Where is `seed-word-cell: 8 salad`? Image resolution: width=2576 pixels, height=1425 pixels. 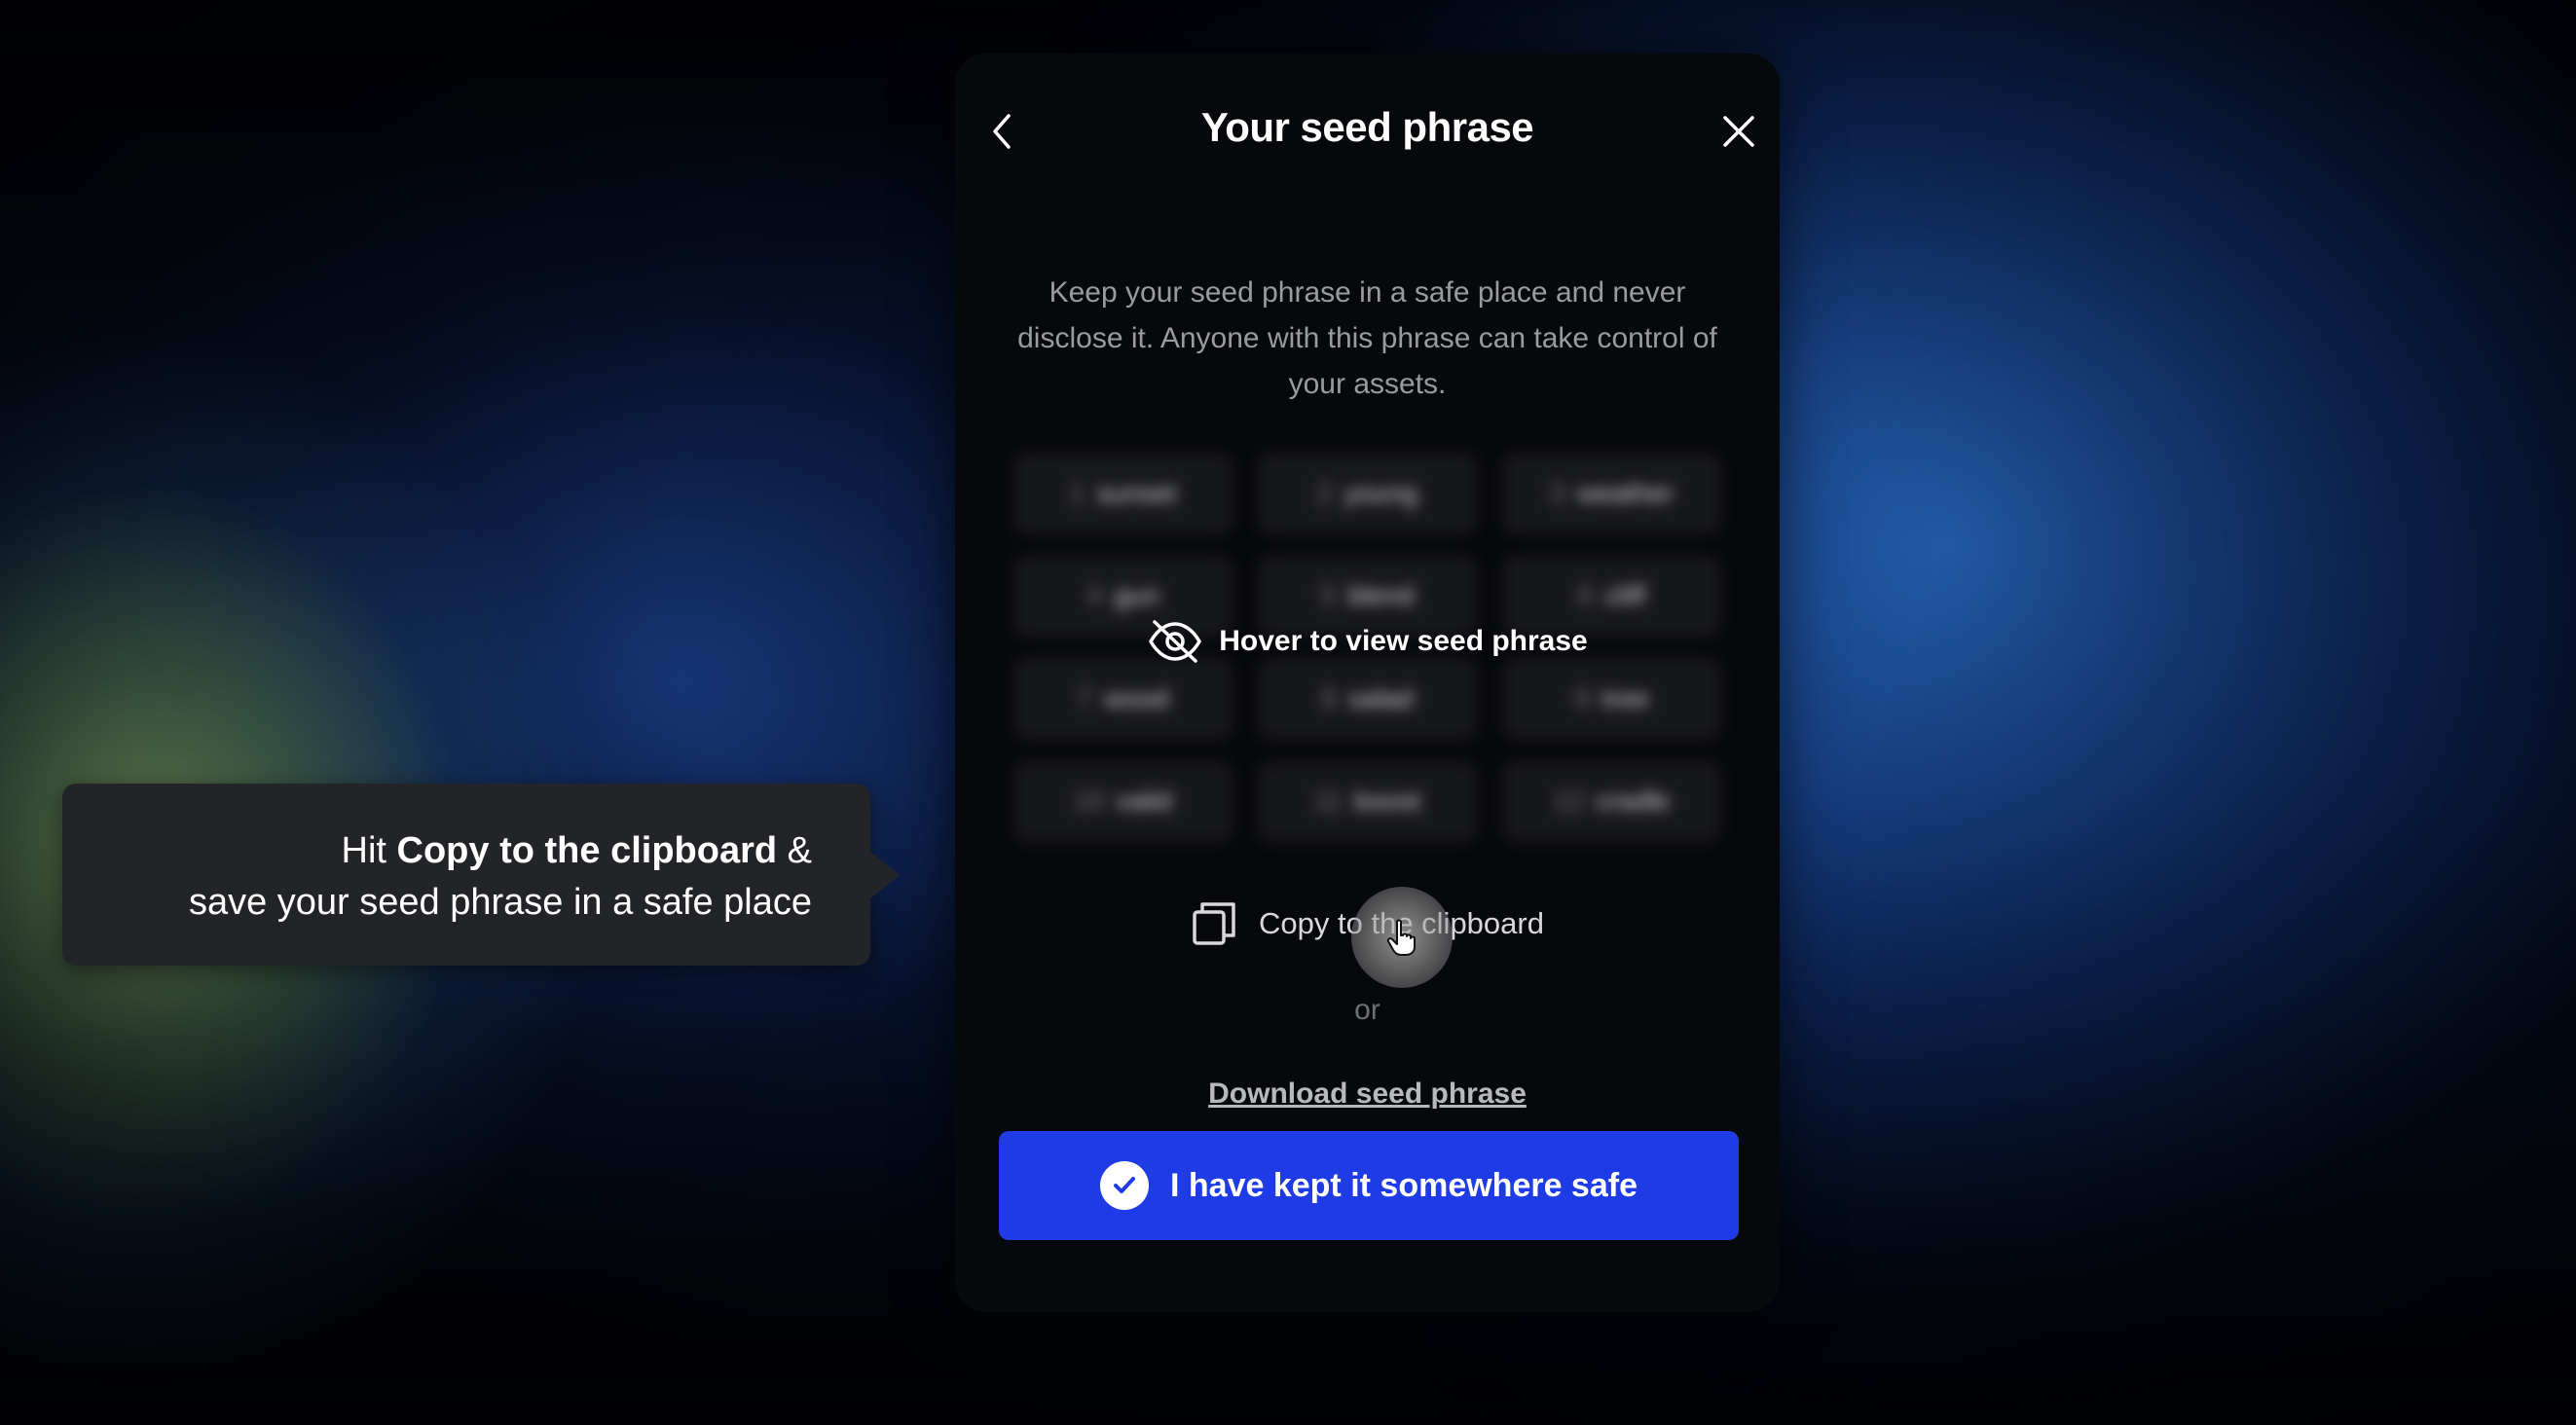 seed-word-cell: 8 salad is located at coordinates (1367, 699).